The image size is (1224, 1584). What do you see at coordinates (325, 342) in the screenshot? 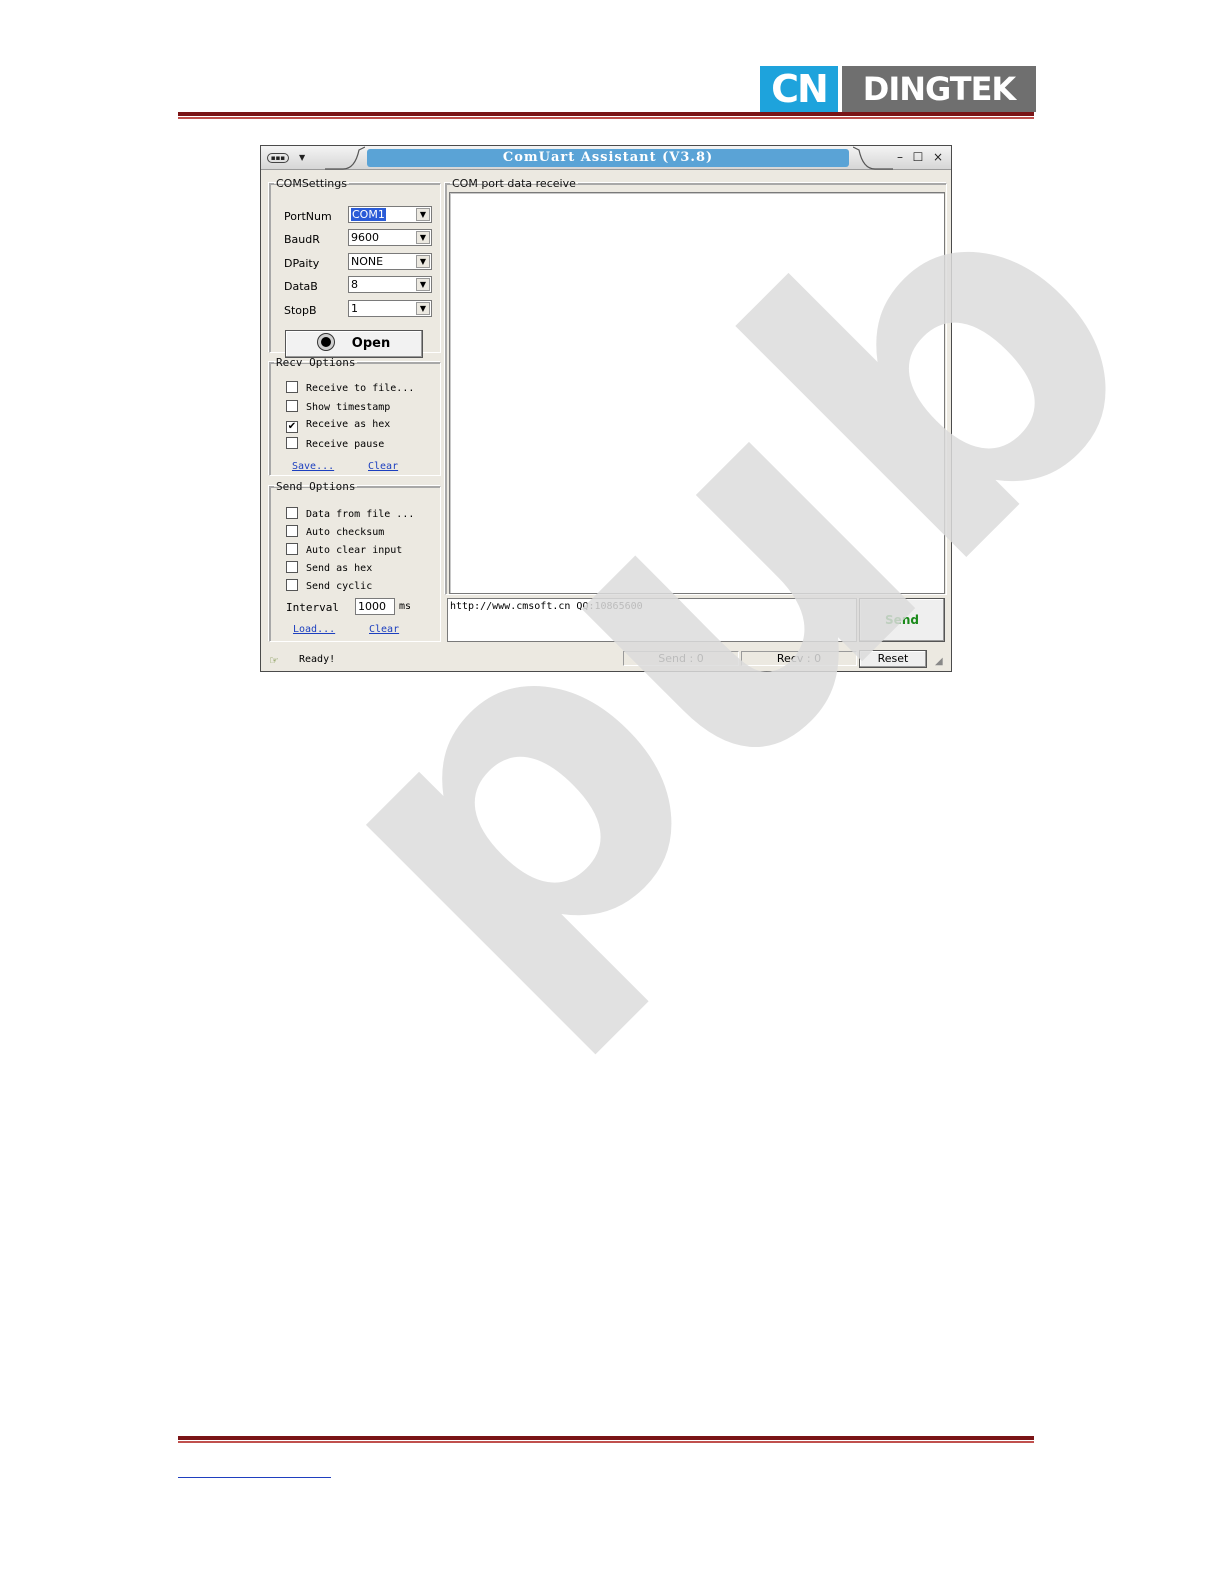
I see `port-status-icon` at bounding box center [325, 342].